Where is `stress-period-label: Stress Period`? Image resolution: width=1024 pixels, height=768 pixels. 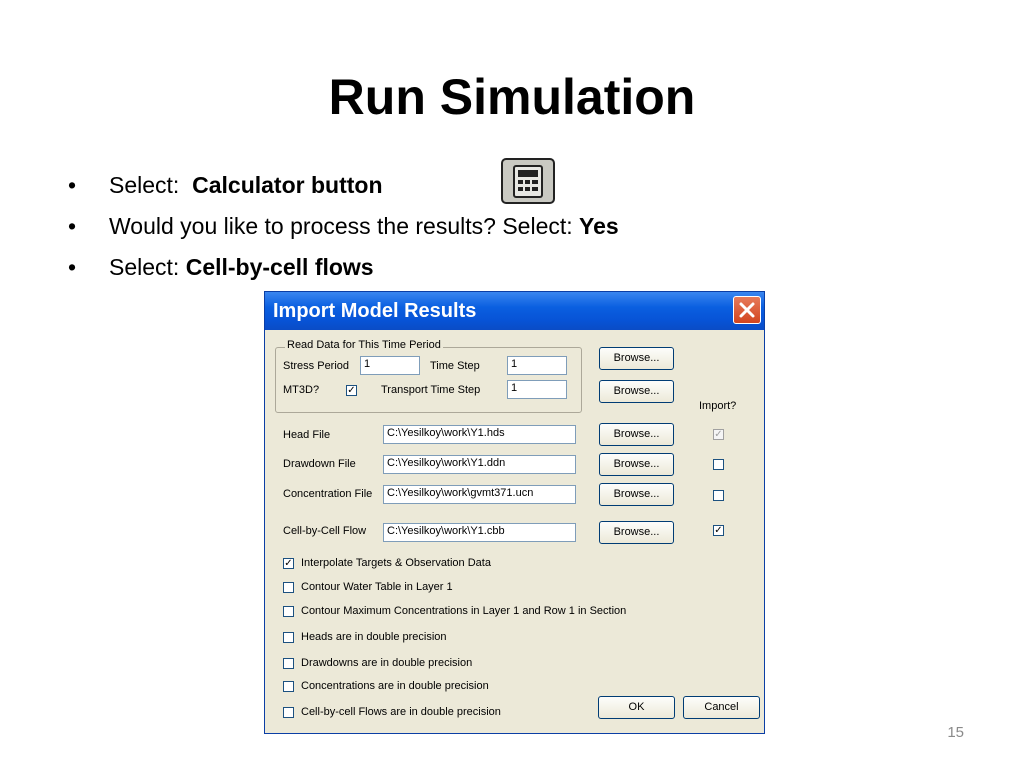 stress-period-label: Stress Period is located at coordinates (316, 366).